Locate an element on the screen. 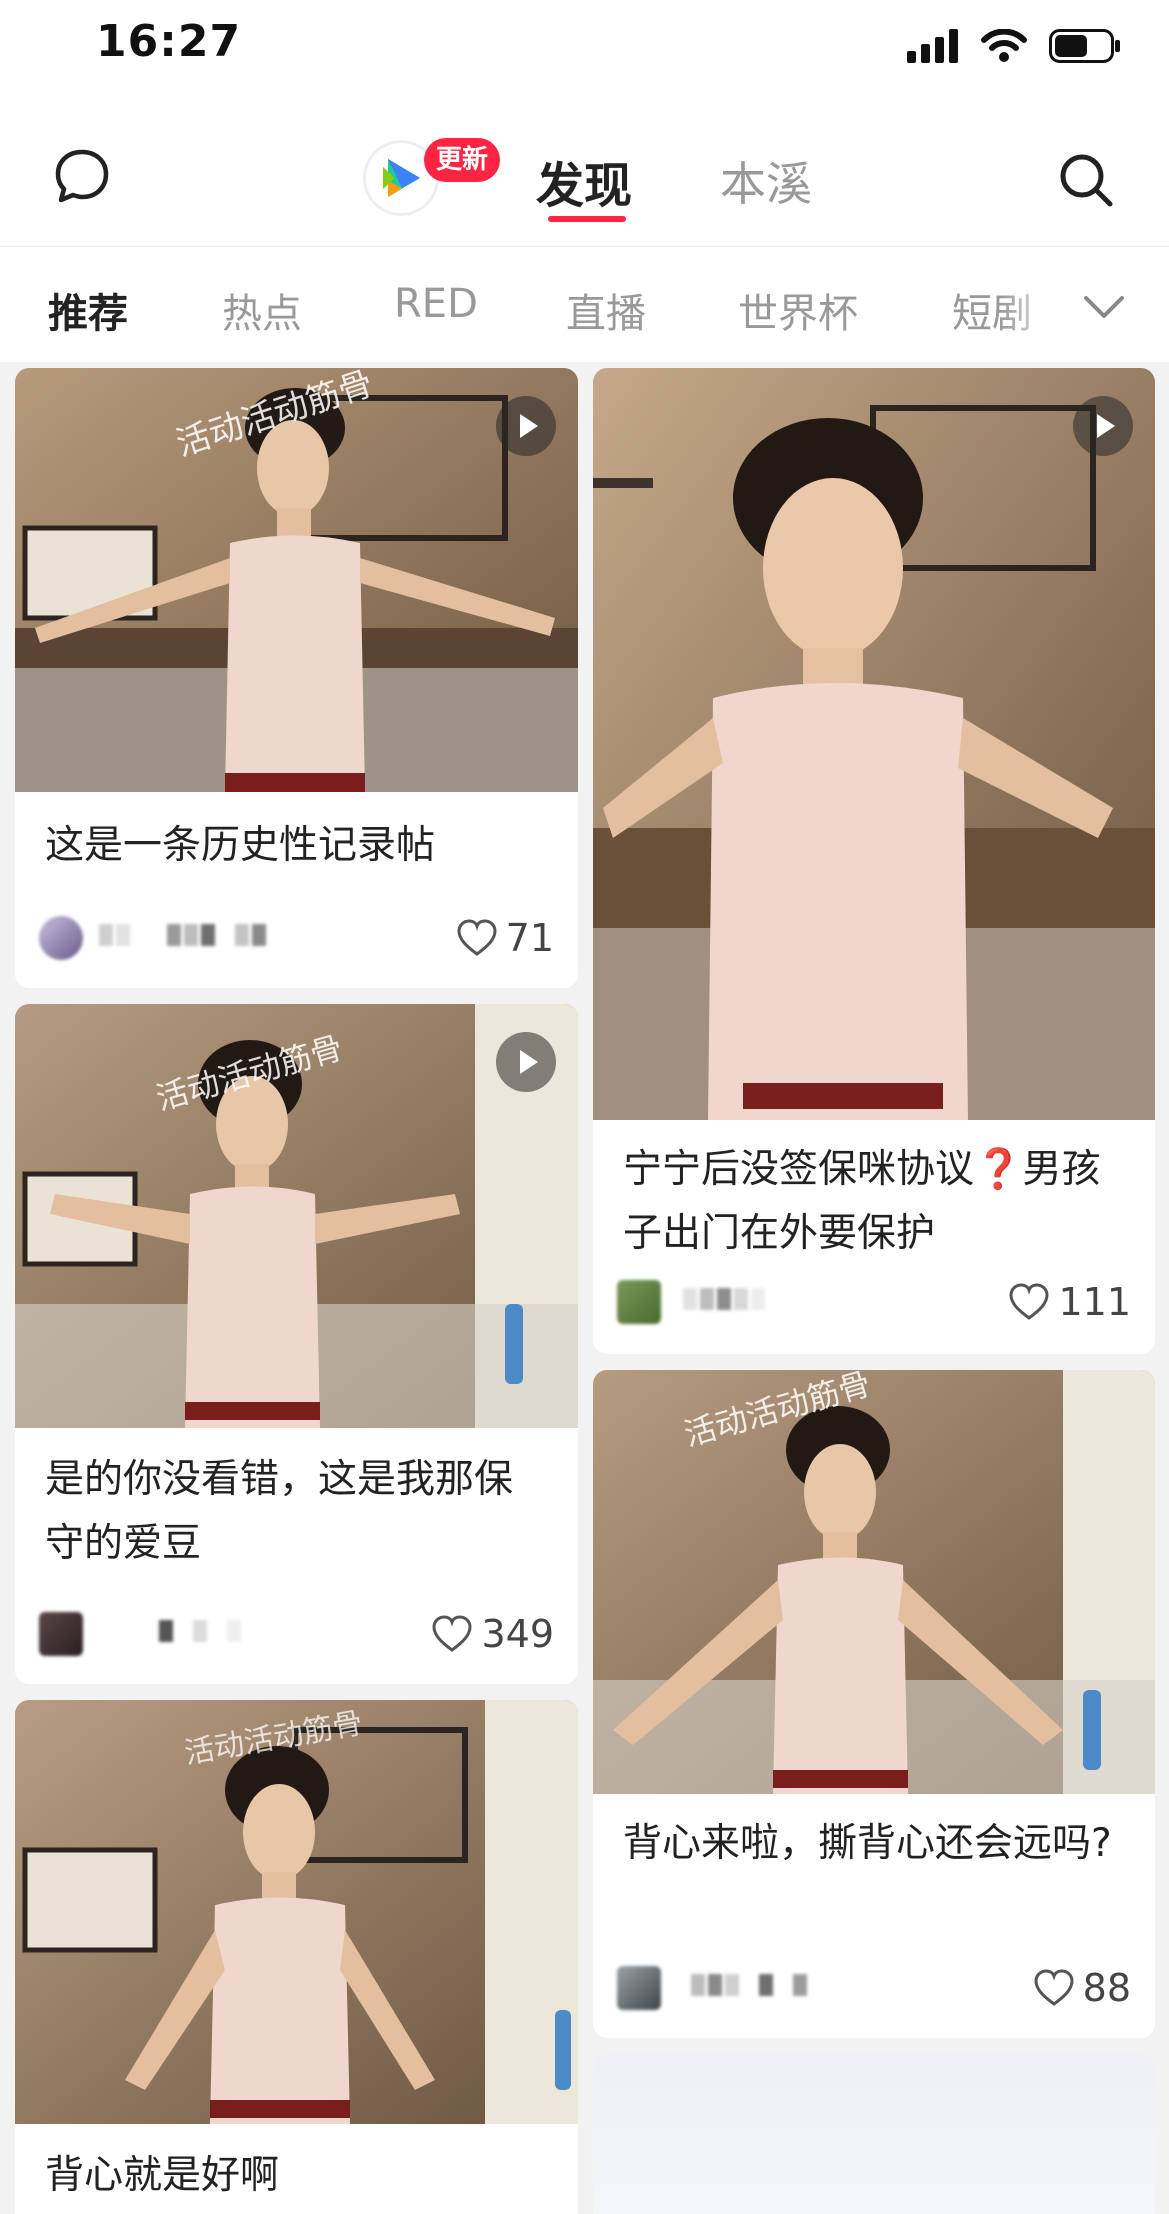  search-icon is located at coordinates (1086, 180).